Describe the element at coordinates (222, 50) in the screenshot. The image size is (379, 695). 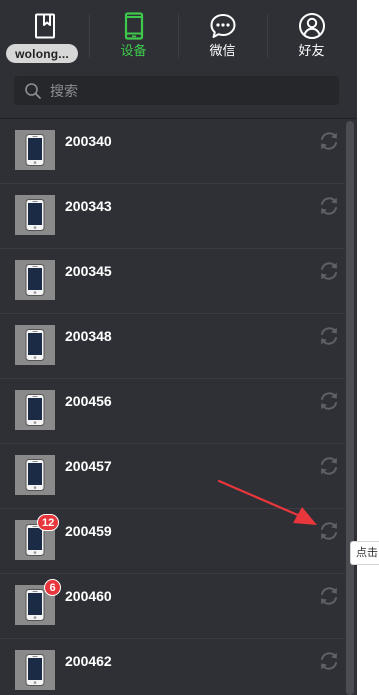
I see `nav-label-wechat: 微信` at that location.